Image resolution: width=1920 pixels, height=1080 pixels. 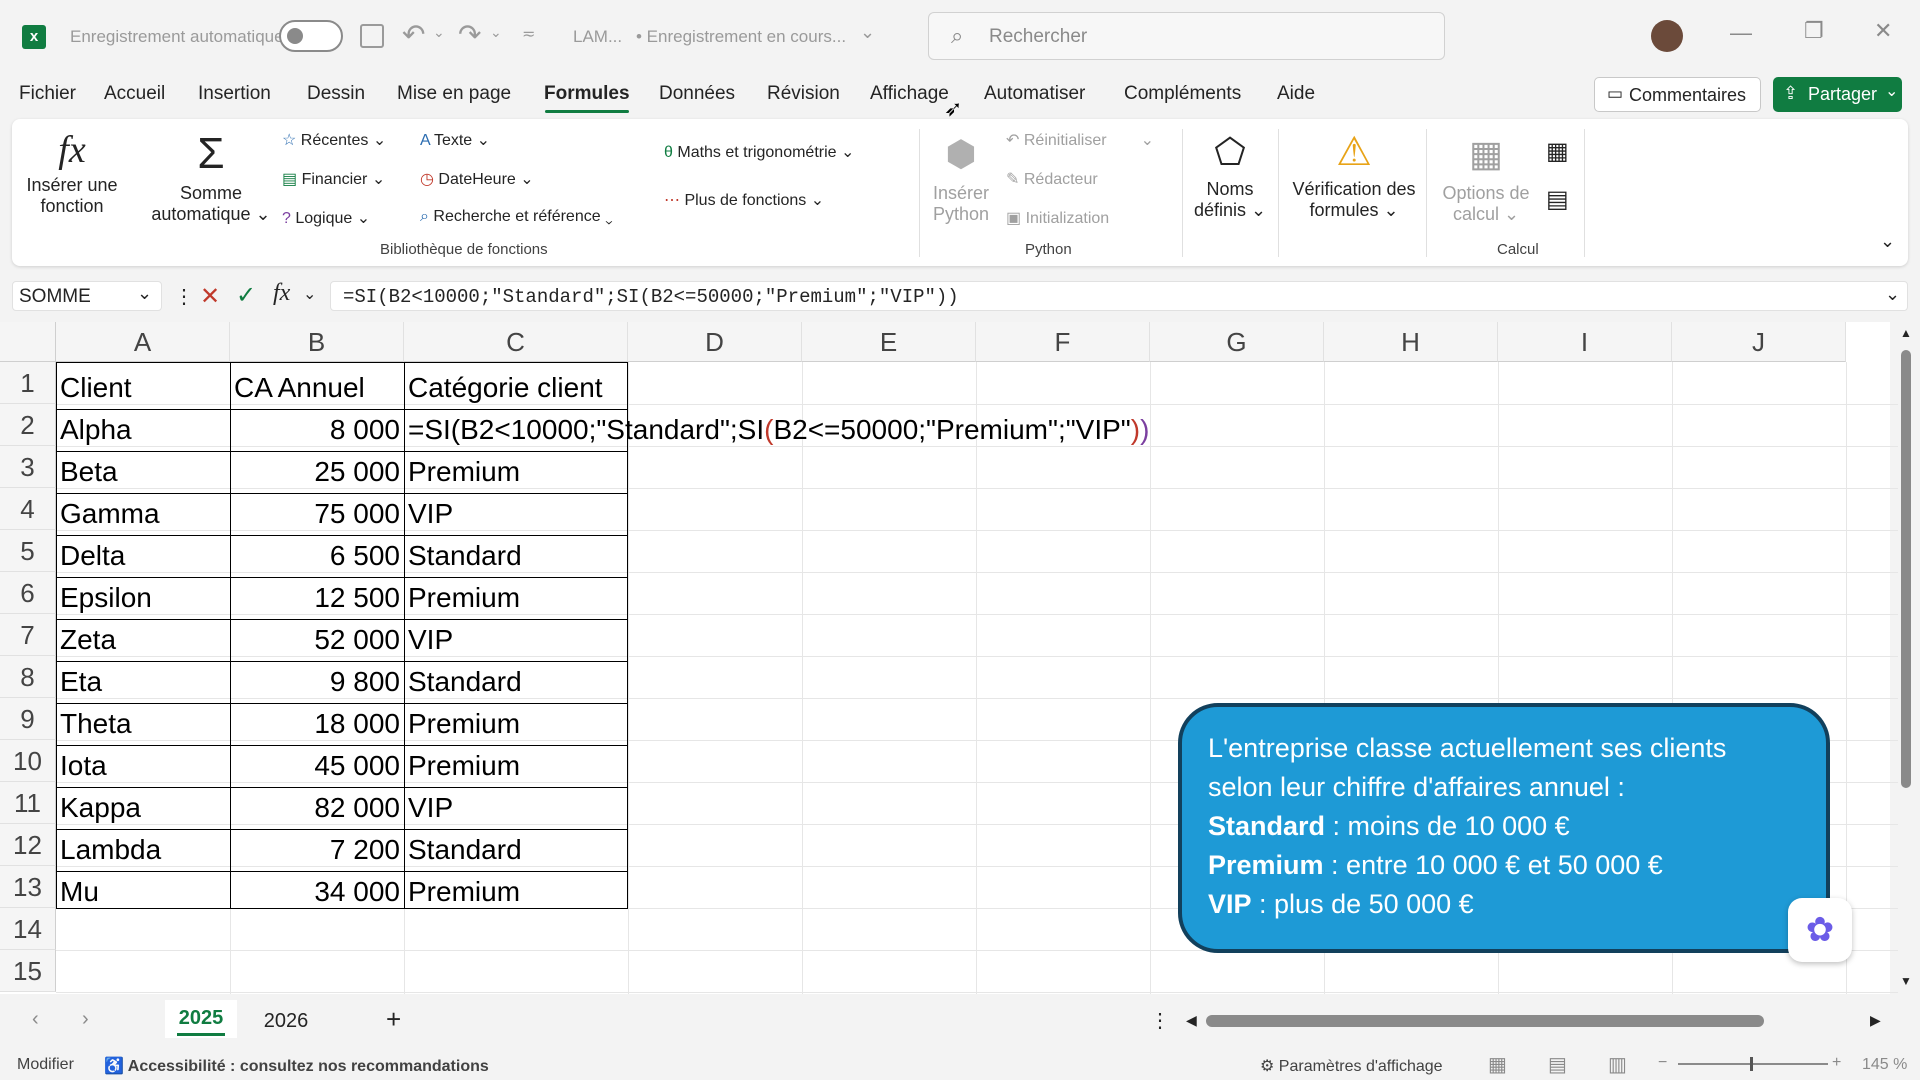 What do you see at coordinates (587, 94) in the screenshot?
I see `menu-formules: Formules` at bounding box center [587, 94].